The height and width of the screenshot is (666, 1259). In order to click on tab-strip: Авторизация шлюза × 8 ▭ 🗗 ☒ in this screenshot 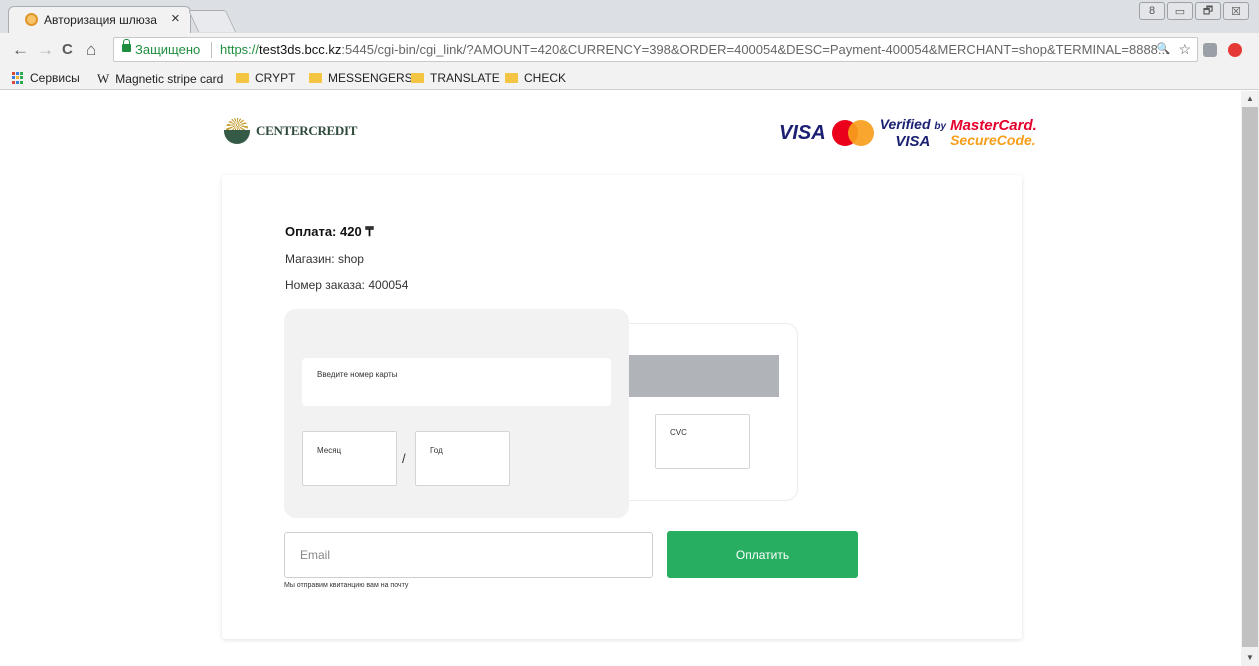, I will do `click(629, 16)`.